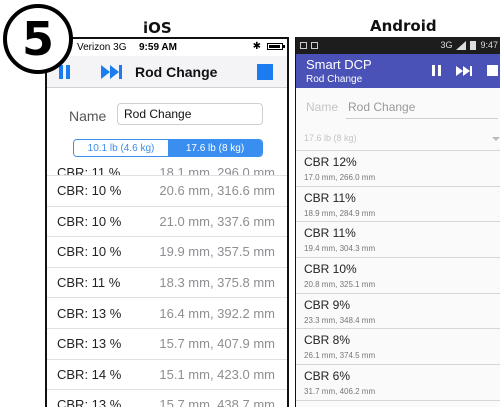 The width and height of the screenshot is (500, 407). I want to click on list-item: CBR 6% 31.7 mm, 406.2 mm, so click(398, 383).